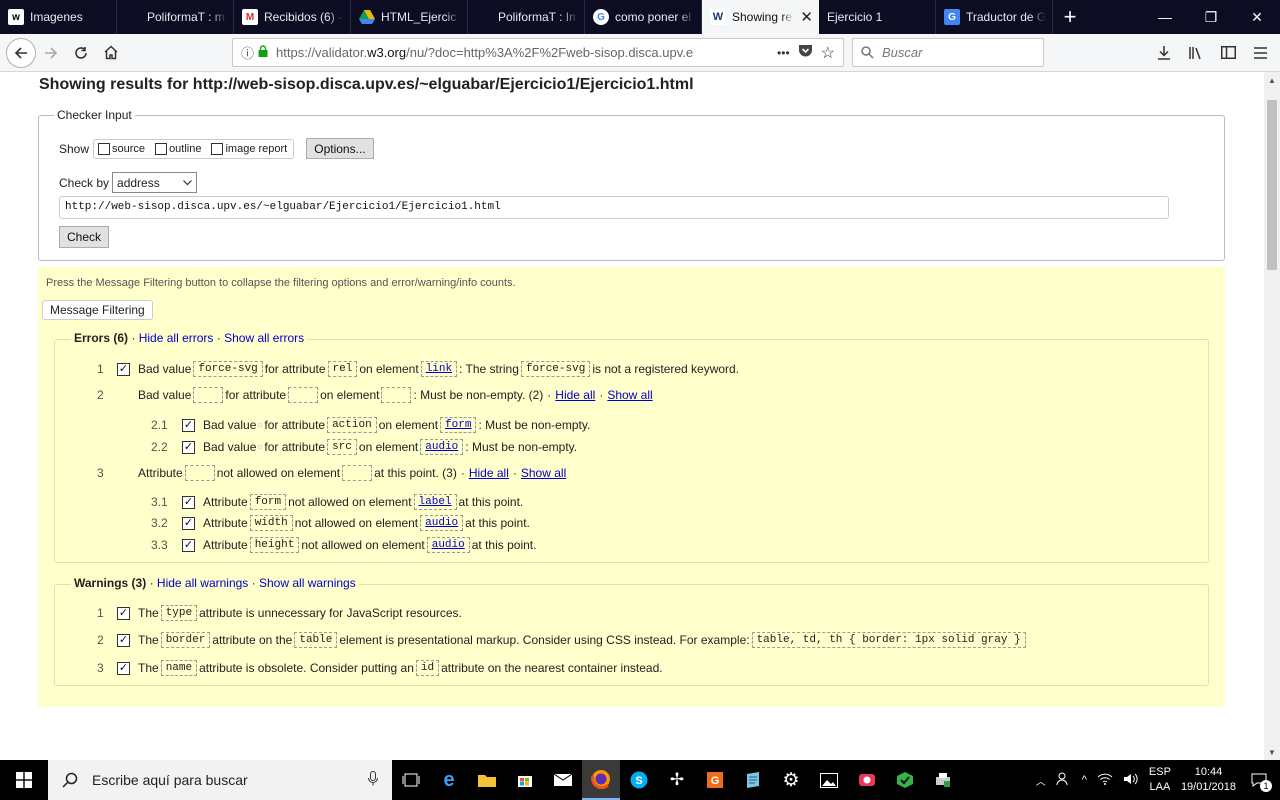  What do you see at coordinates (943, 780) in the screenshot?
I see `printer-app-icon` at bounding box center [943, 780].